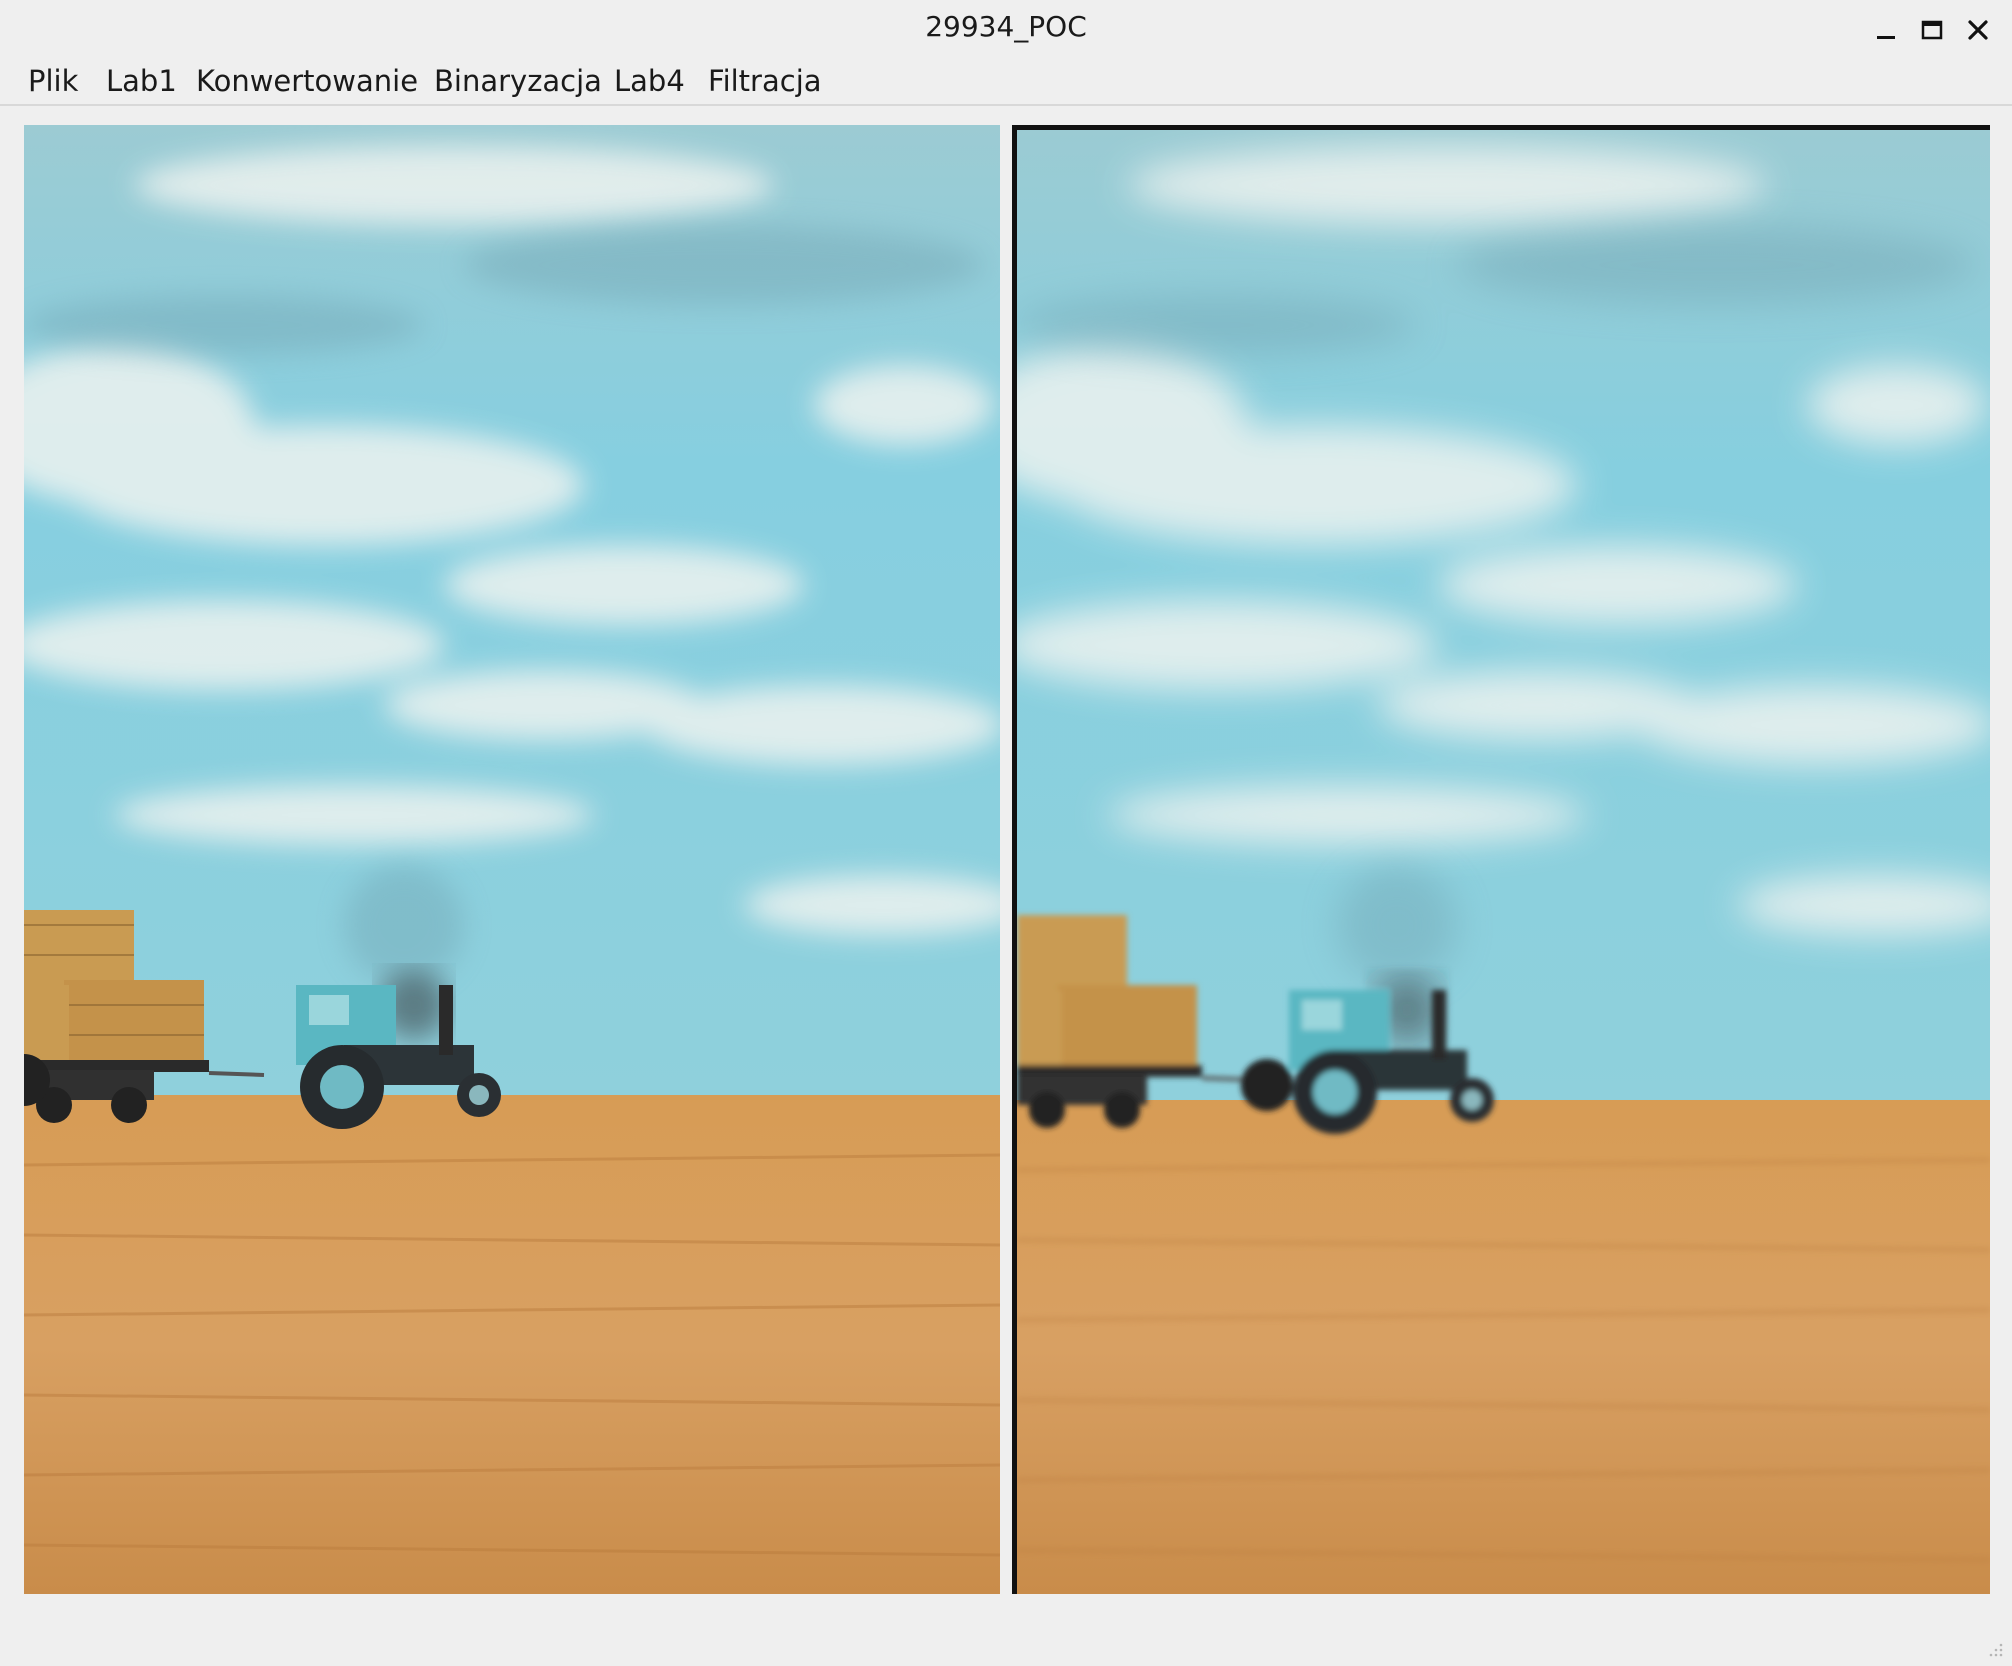 The width and height of the screenshot is (2012, 1666). Describe the element at coordinates (141, 81) in the screenshot. I see `menu-lab1: Lab1` at that location.